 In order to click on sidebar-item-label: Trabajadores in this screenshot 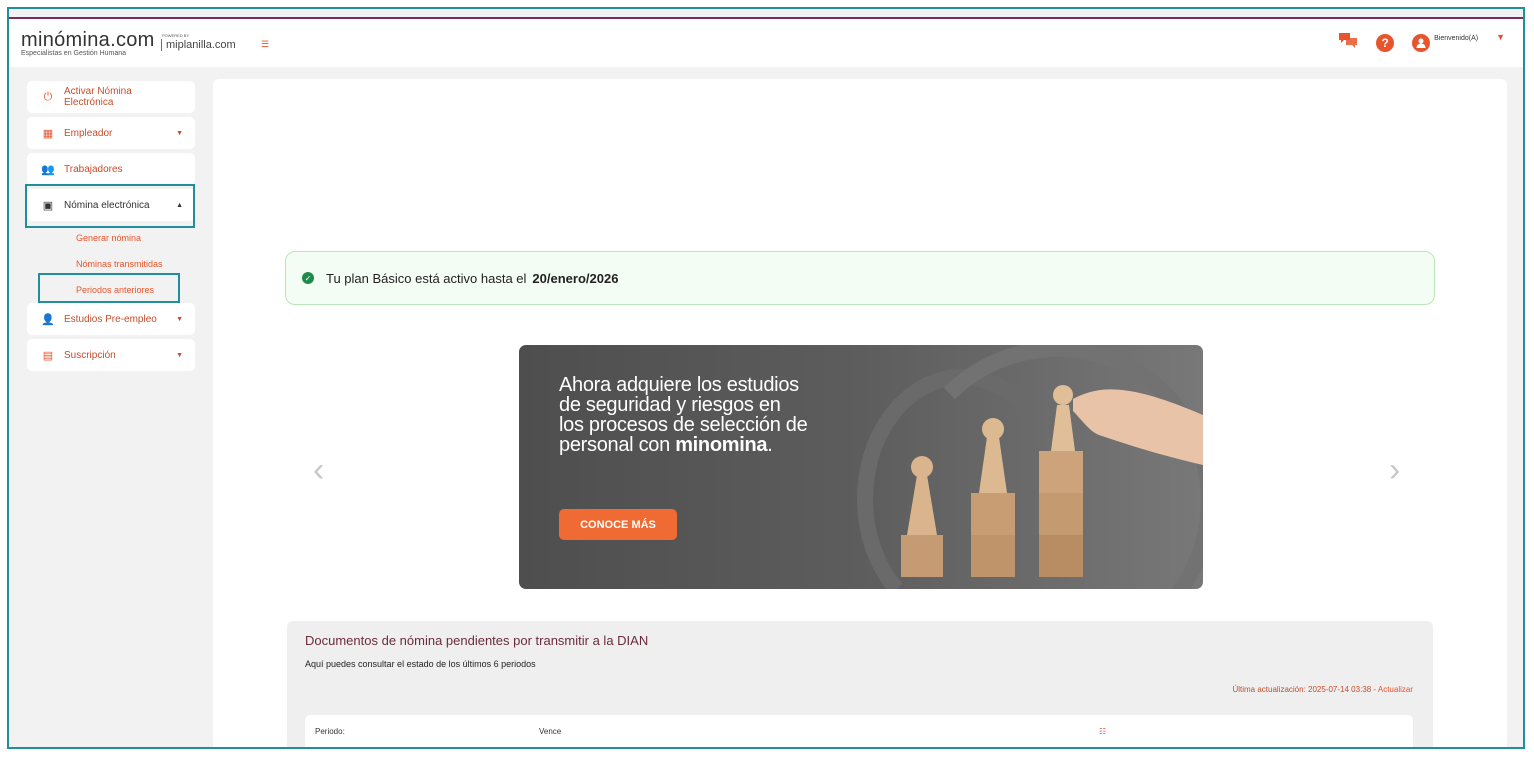, I will do `click(93, 169)`.